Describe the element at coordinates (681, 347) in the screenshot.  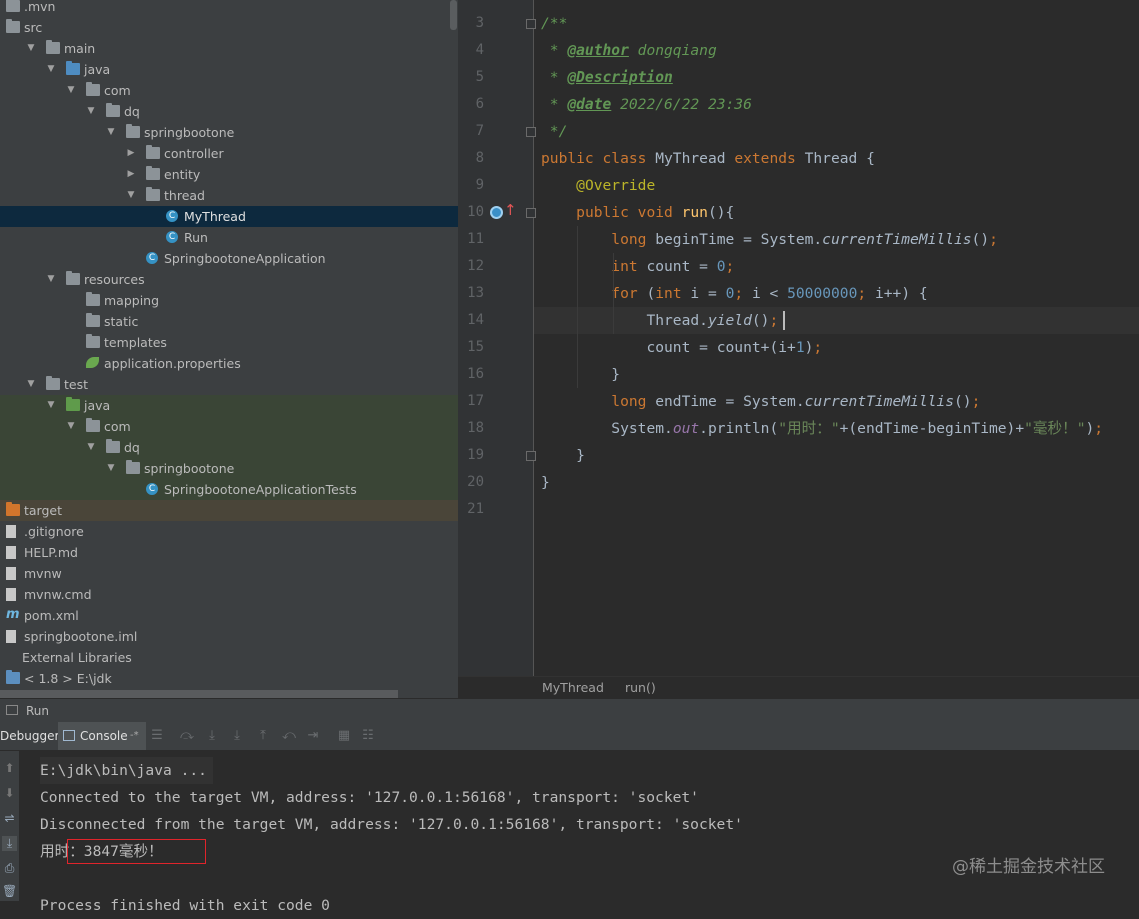
I see `code-line: count = count+(i+1);` at that location.